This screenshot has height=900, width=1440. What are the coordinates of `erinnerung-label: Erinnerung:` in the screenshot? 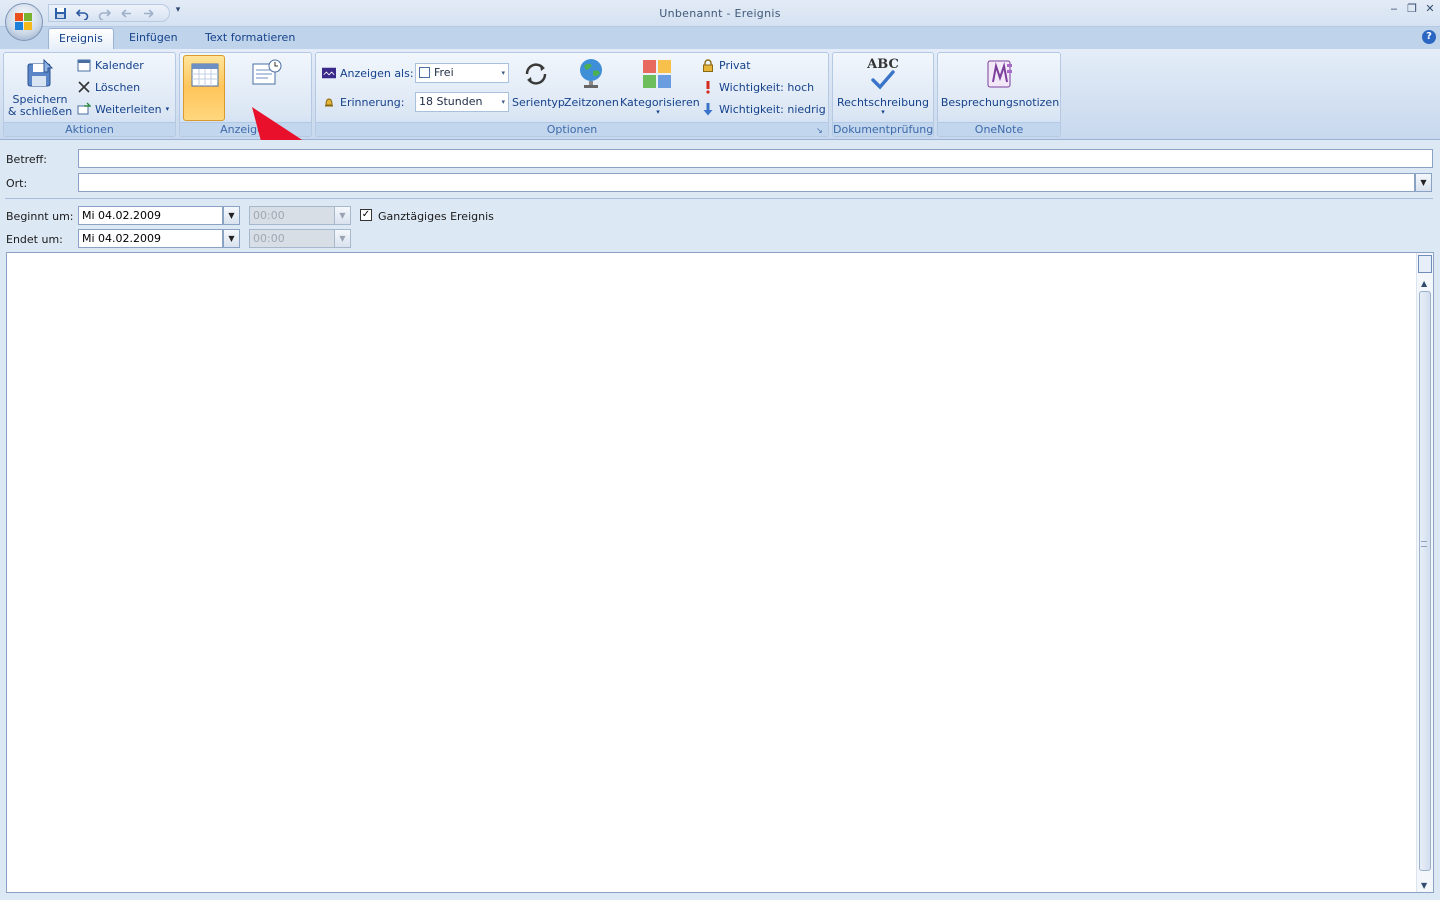 It's located at (372, 102).